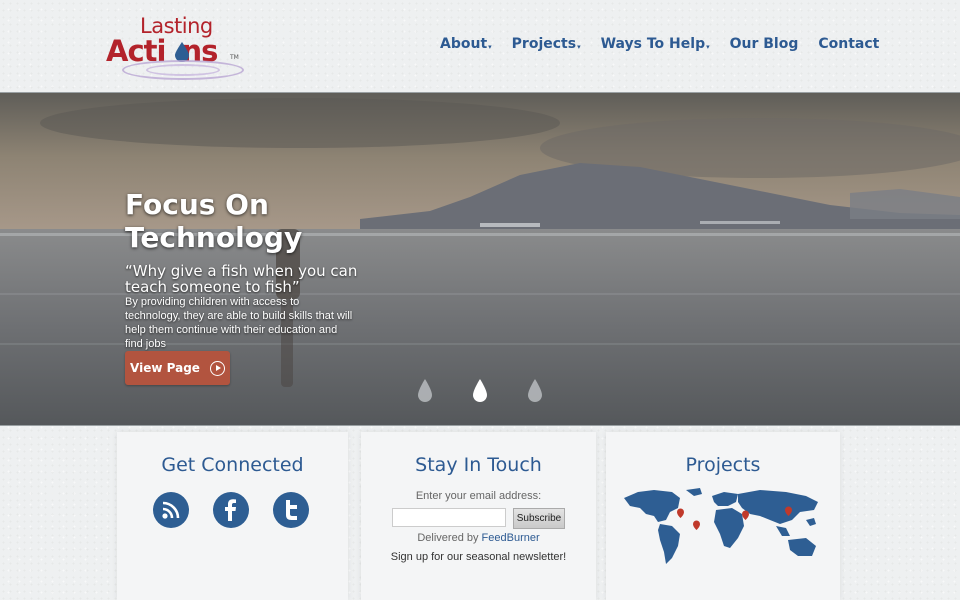  Describe the element at coordinates (232, 465) in the screenshot. I see `get-connected-title: Get Connected` at that location.